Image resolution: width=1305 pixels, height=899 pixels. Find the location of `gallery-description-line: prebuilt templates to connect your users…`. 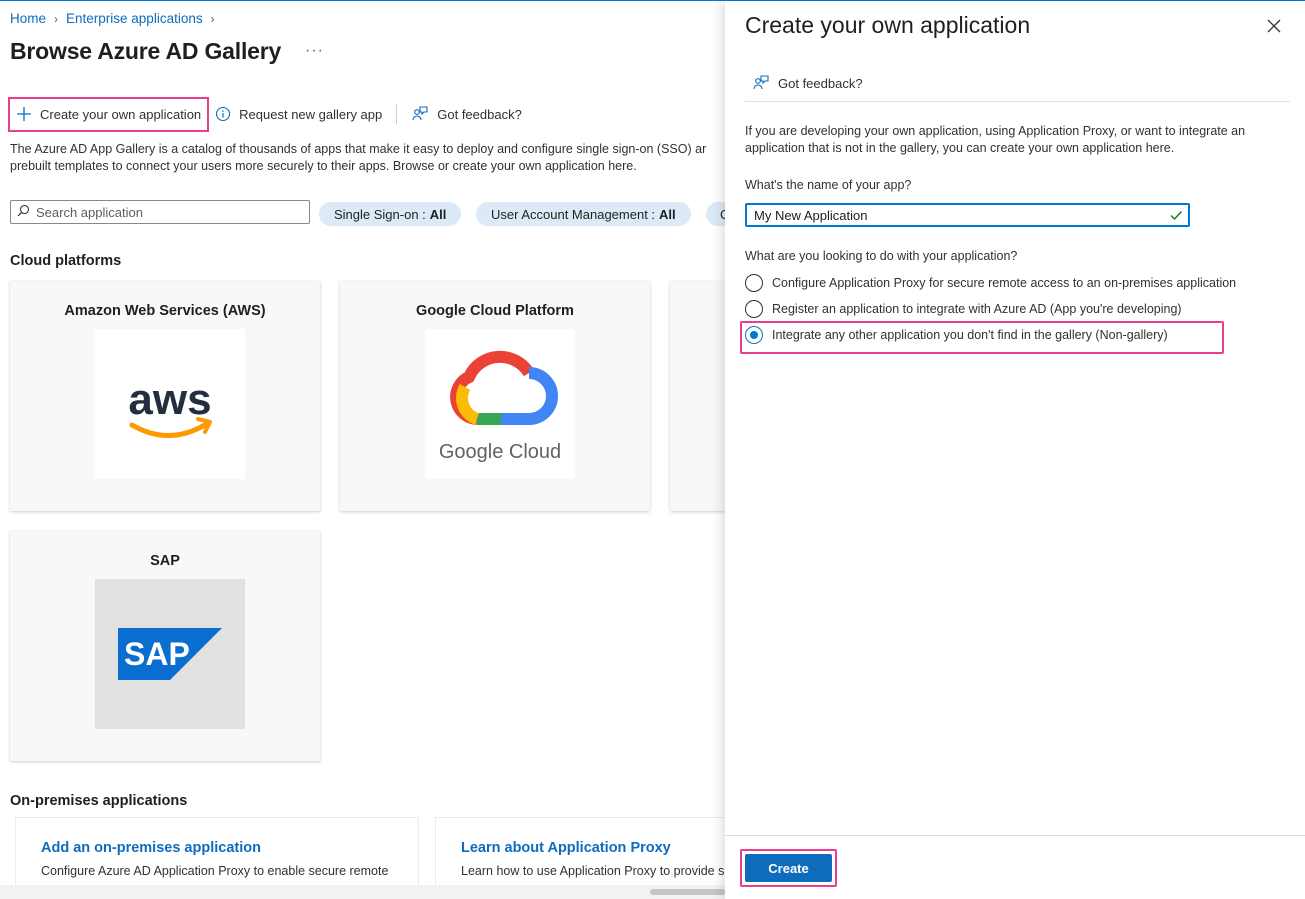

gallery-description-line: prebuilt templates to connect your users… is located at coordinates (323, 166).